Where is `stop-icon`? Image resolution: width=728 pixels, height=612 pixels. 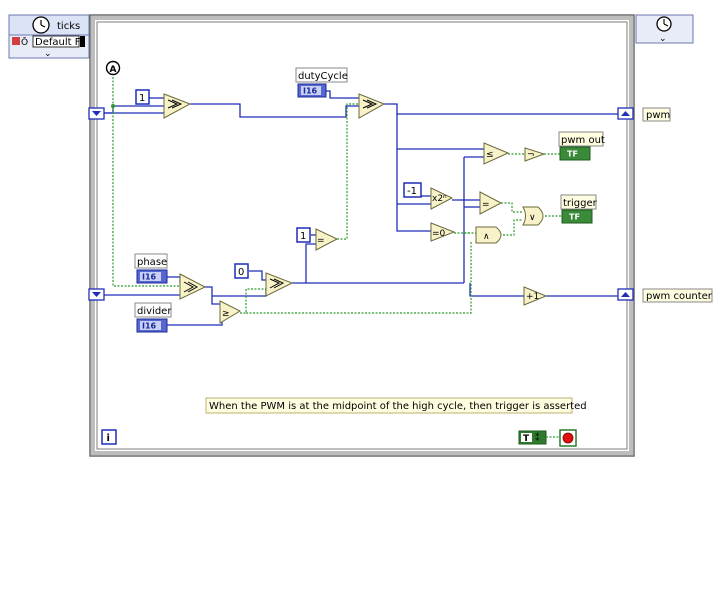 stop-icon is located at coordinates (568, 438).